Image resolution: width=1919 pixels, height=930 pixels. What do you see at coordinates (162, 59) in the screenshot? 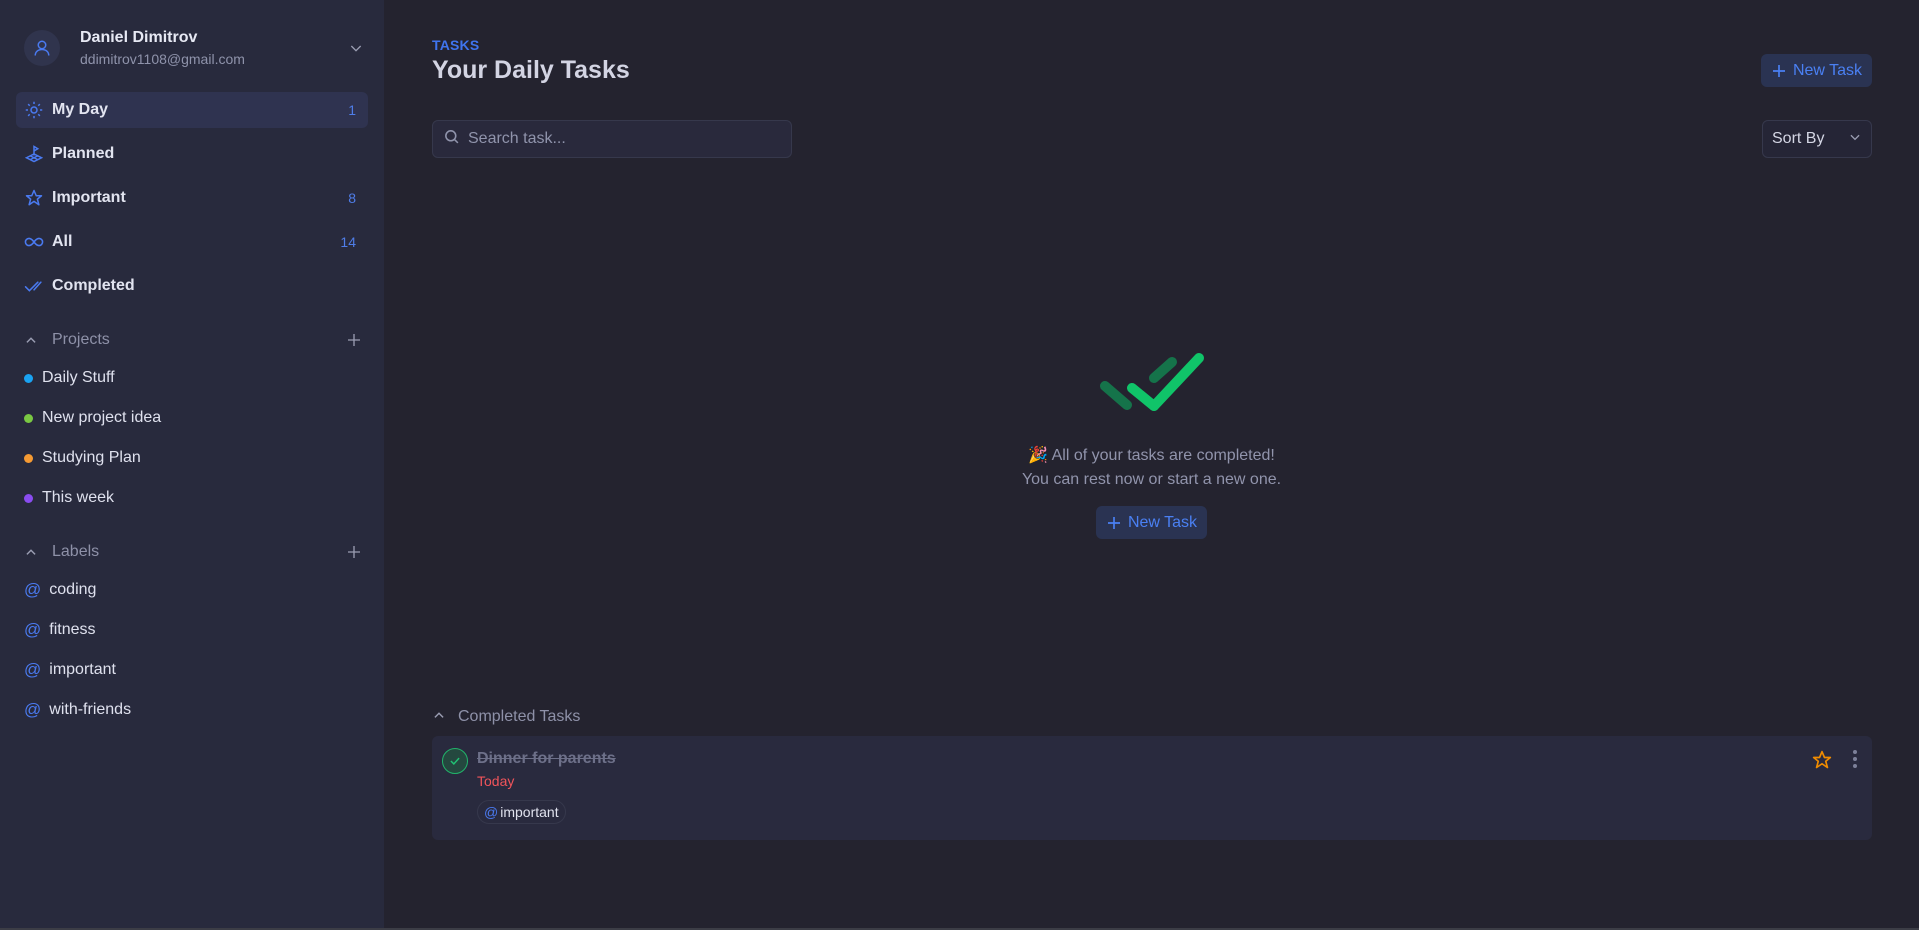
I see `user-email: ddimitrov1108@gmail.com` at bounding box center [162, 59].